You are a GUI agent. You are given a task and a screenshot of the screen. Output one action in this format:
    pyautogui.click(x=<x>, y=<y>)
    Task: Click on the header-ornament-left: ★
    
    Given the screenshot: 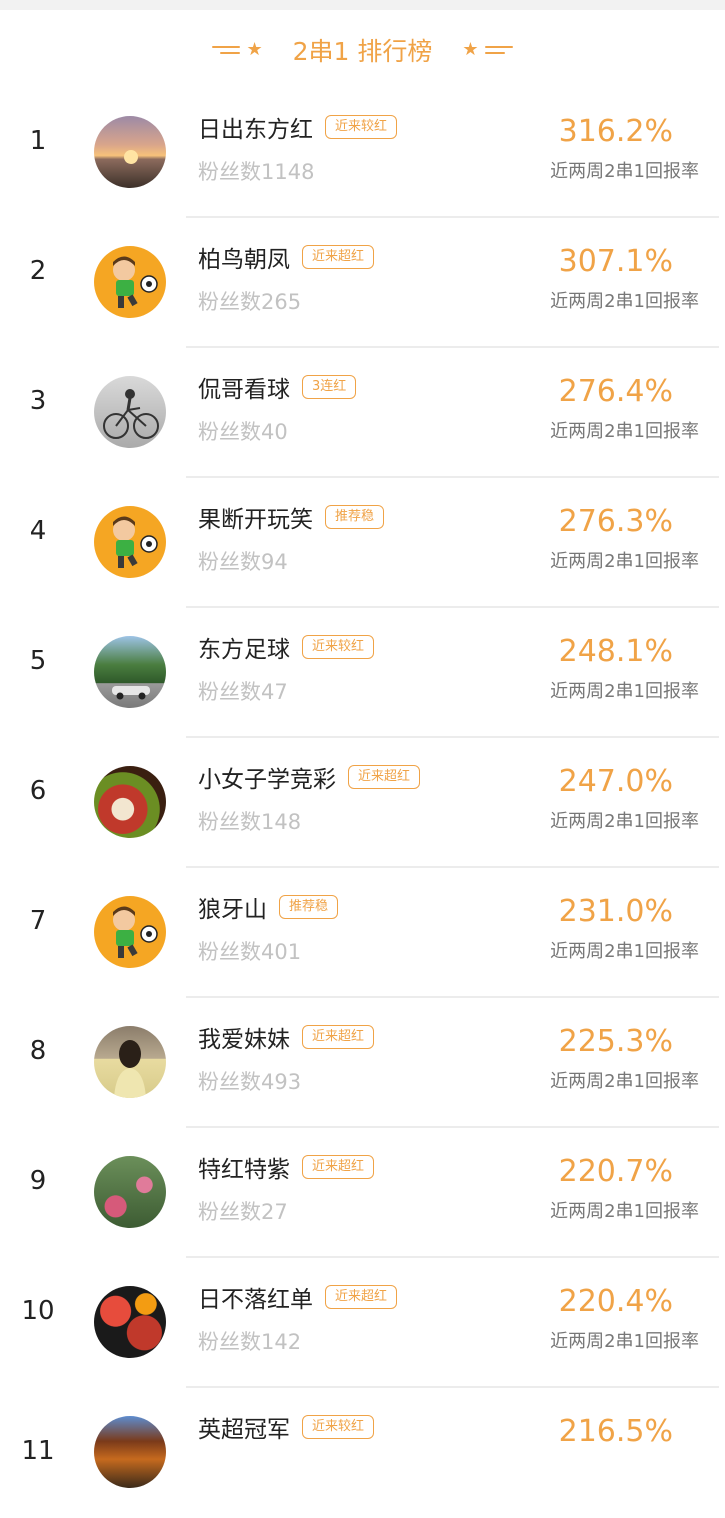 What is the action you would take?
    pyautogui.click(x=237, y=49)
    